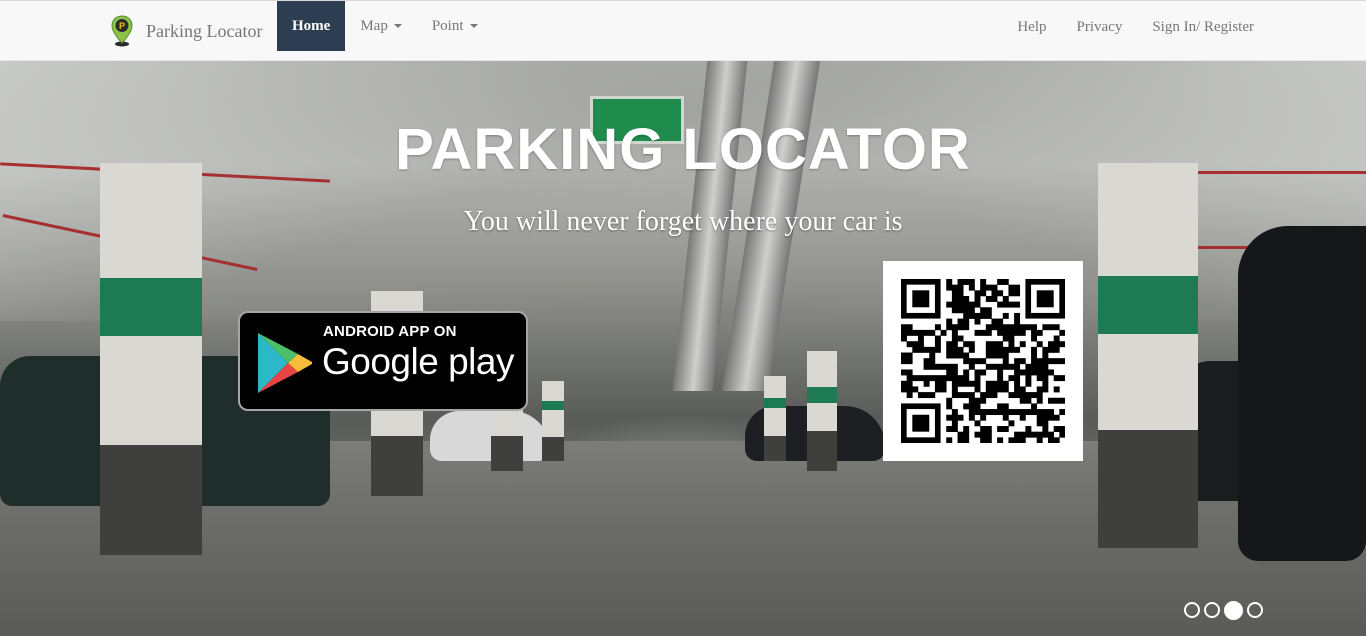 The height and width of the screenshot is (636, 1366). I want to click on nav-home-label: Home, so click(311, 25).